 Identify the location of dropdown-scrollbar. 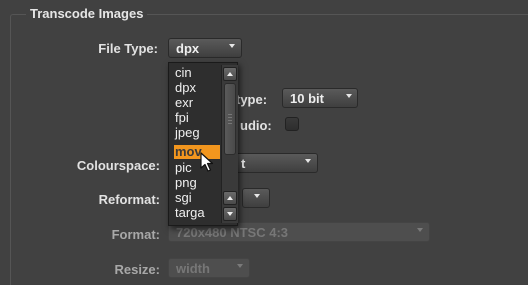
(229, 144).